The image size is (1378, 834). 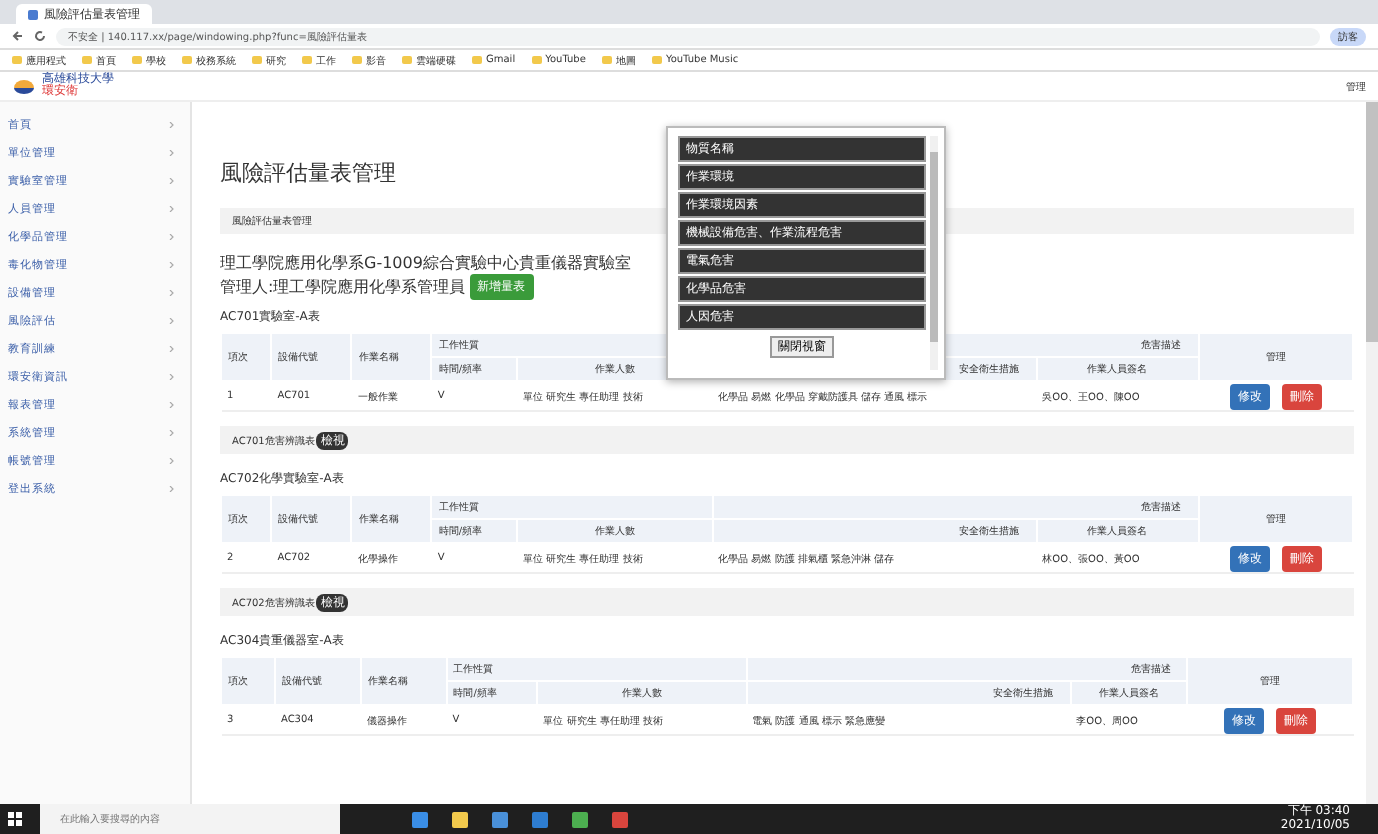 What do you see at coordinates (343, 288) in the screenshot?
I see `lab-manager: 管理人:理工學院應用化學系管理員` at bounding box center [343, 288].